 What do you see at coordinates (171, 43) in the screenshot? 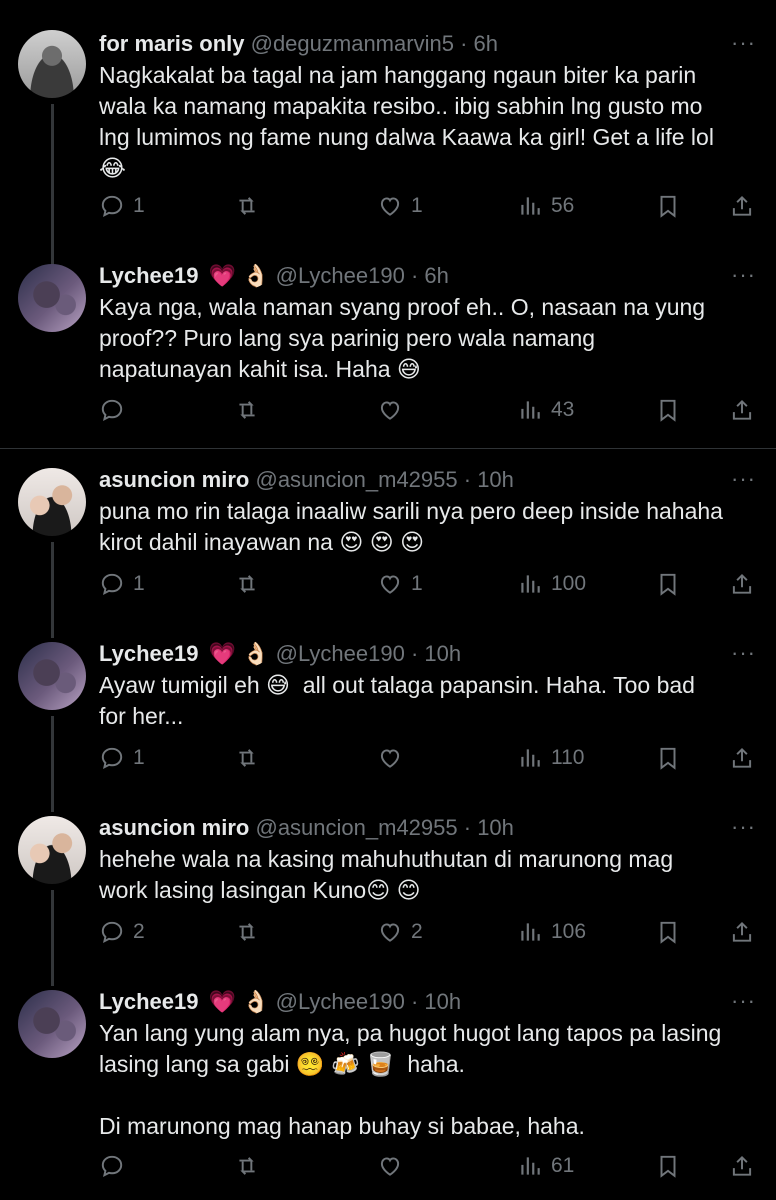
I see `display-name: for maris only` at bounding box center [171, 43].